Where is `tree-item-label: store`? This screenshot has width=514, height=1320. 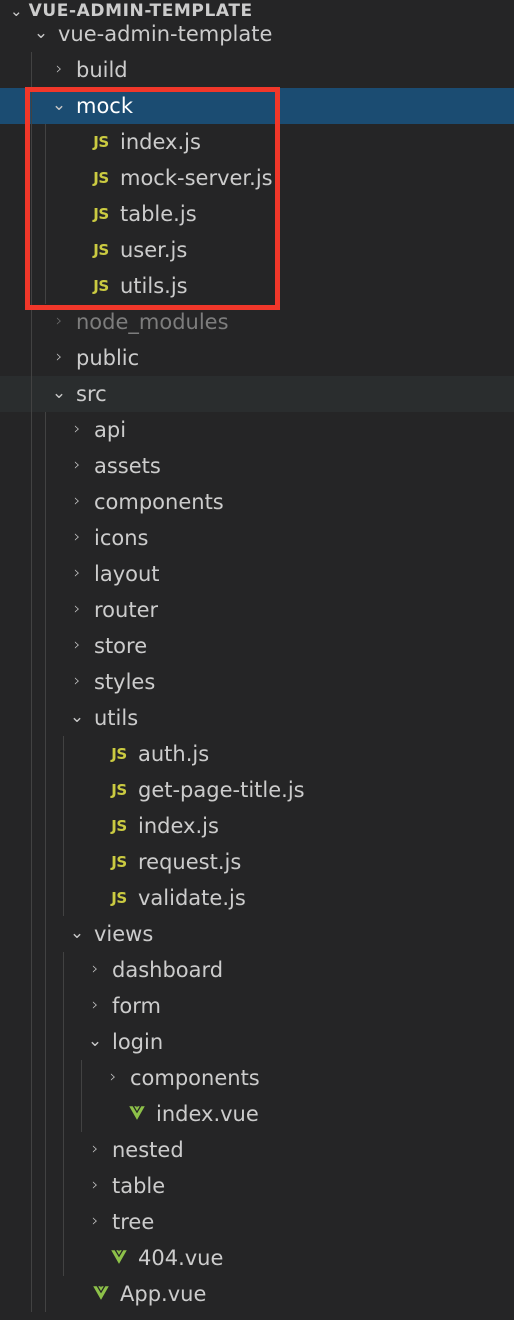 tree-item-label: store is located at coordinates (121, 646).